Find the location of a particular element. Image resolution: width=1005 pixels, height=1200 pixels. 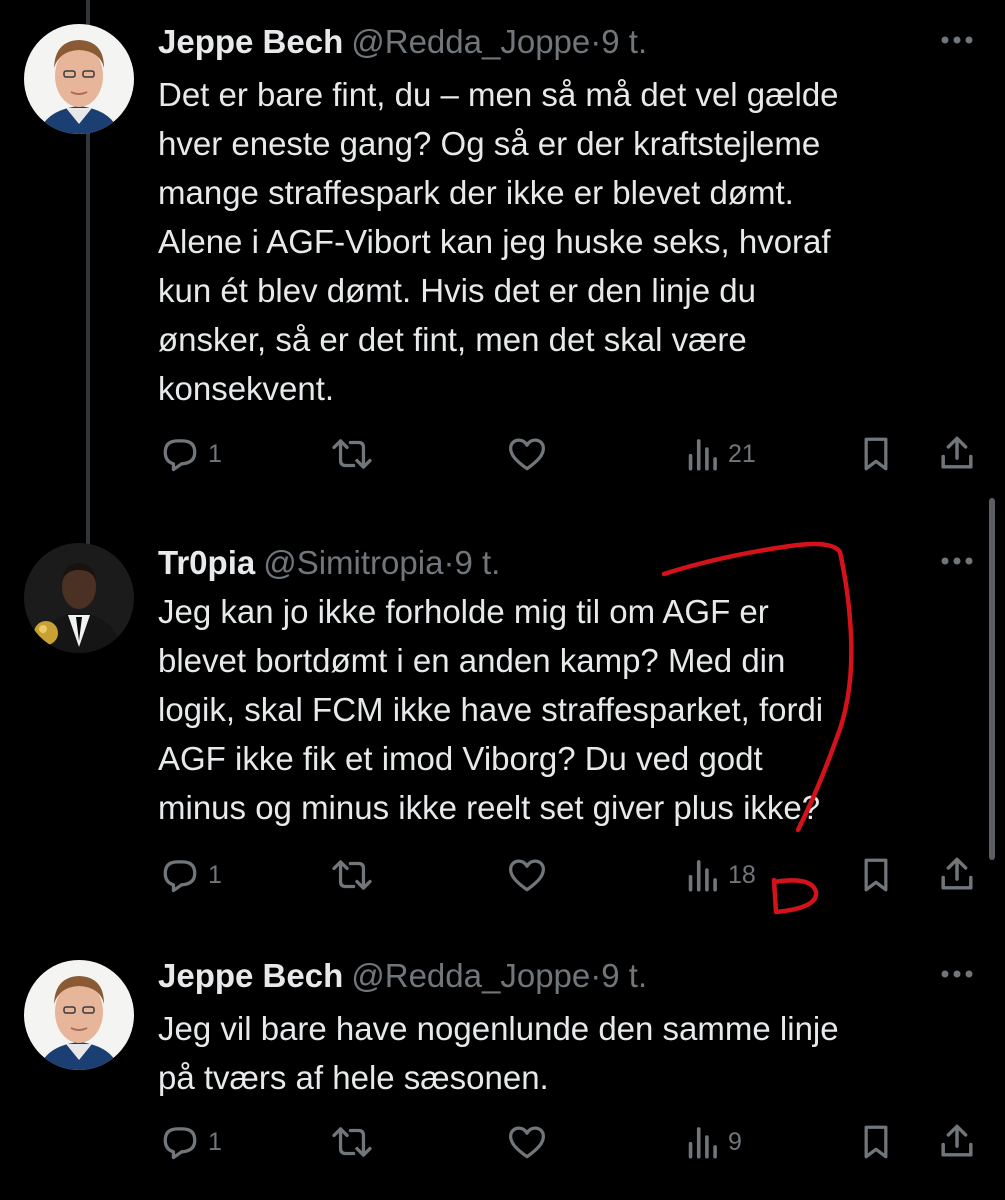

views-button: 9 is located at coordinates (713, 1142).